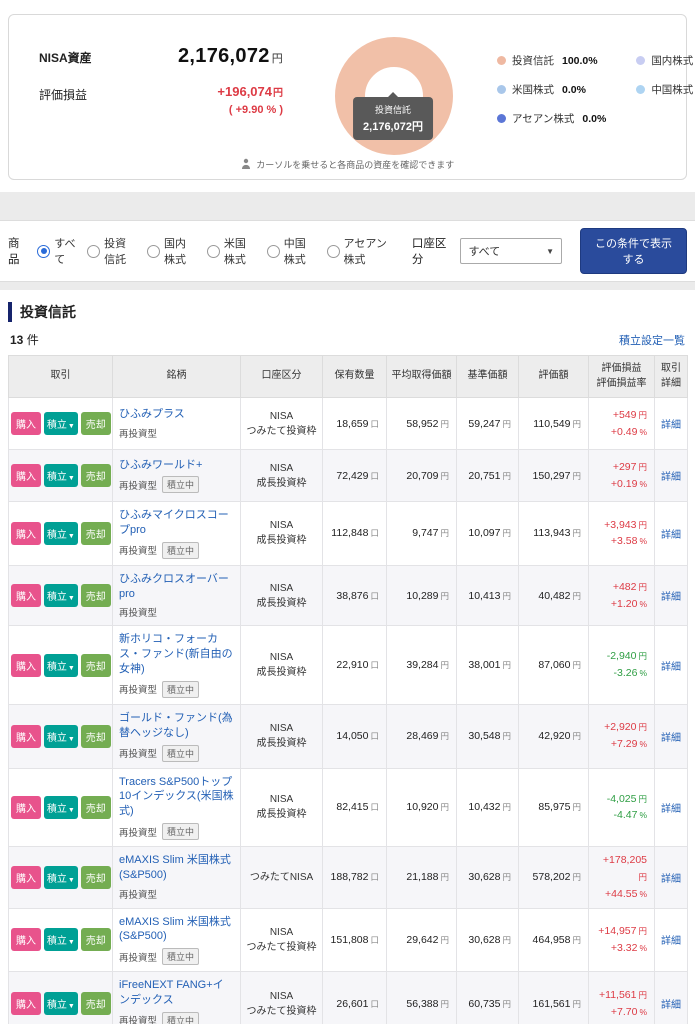 This screenshot has width=695, height=1024. Describe the element at coordinates (397, 99) in the screenshot. I see `allocation-donut-chart: 投資信託 2,176,072円` at that location.